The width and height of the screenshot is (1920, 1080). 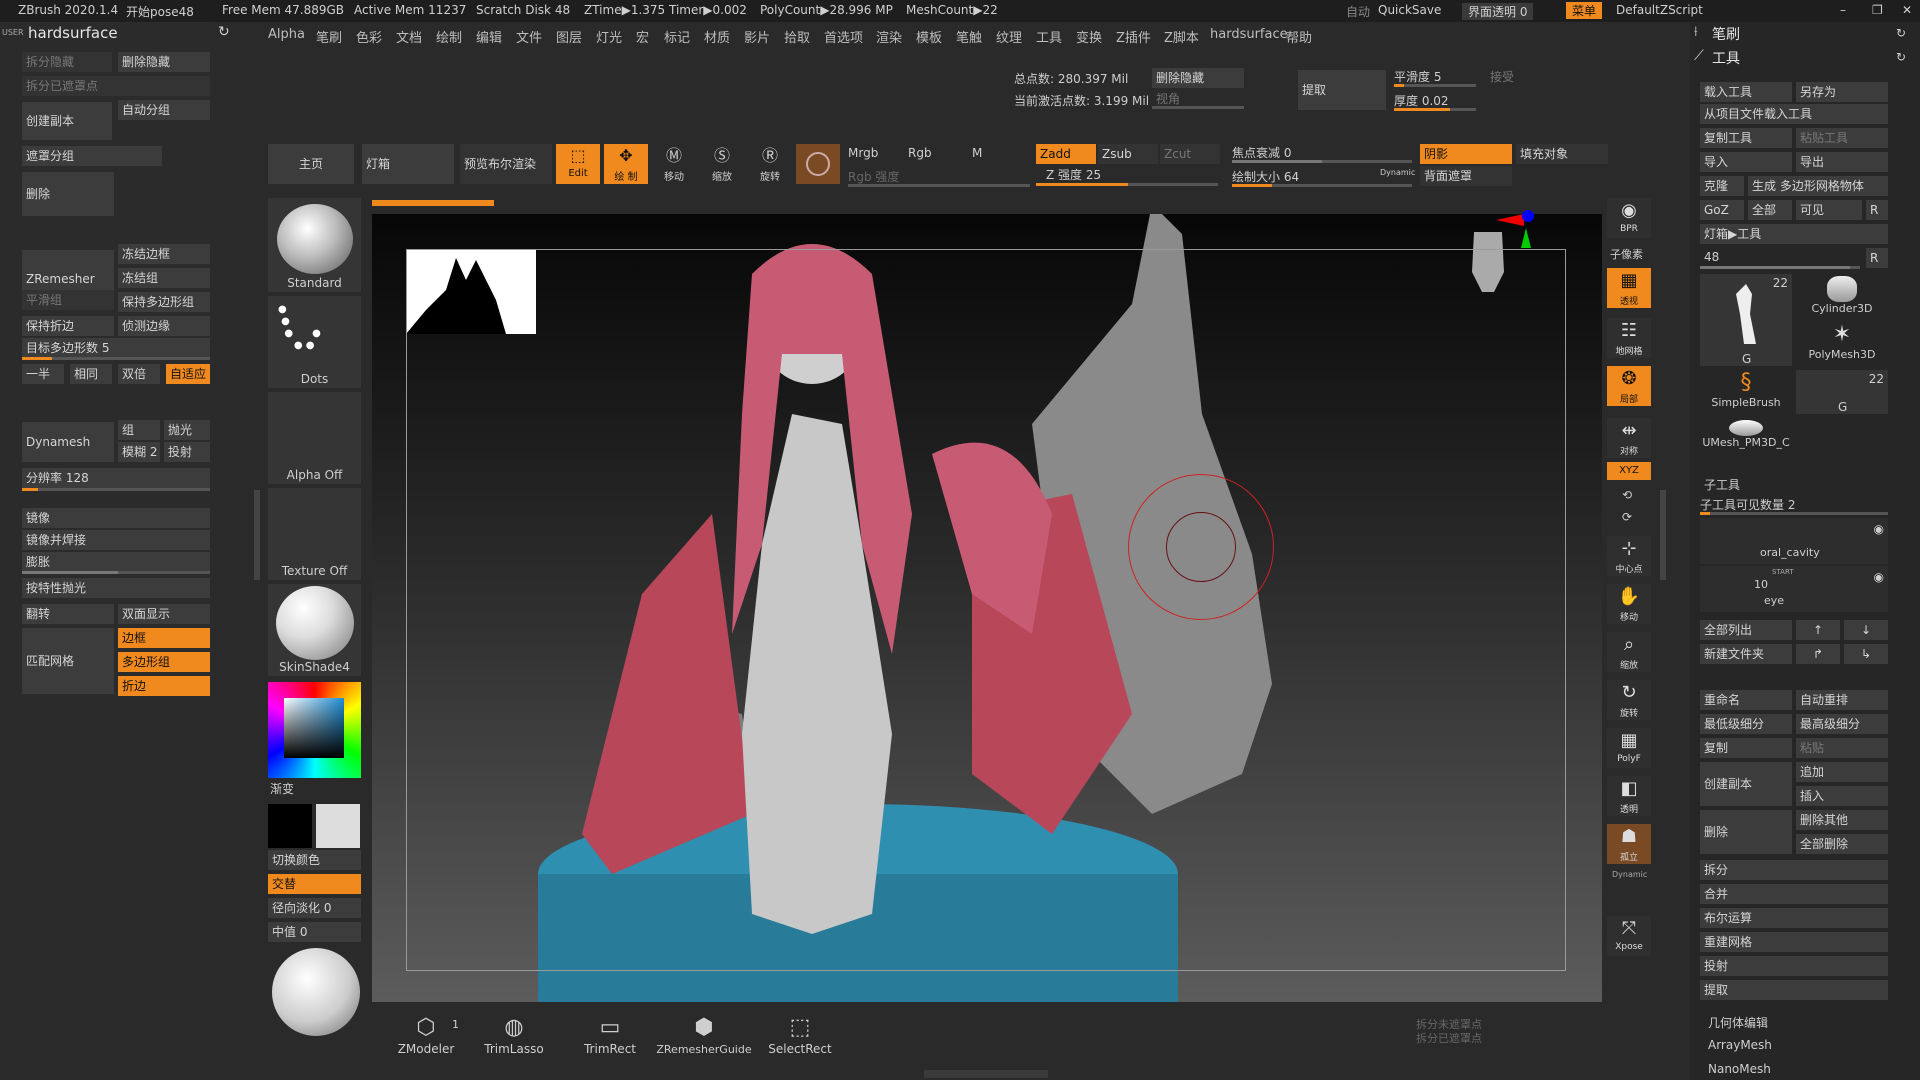 What do you see at coordinates (1818, 630) in the screenshot?
I see `move-up-icon: ↑` at bounding box center [1818, 630].